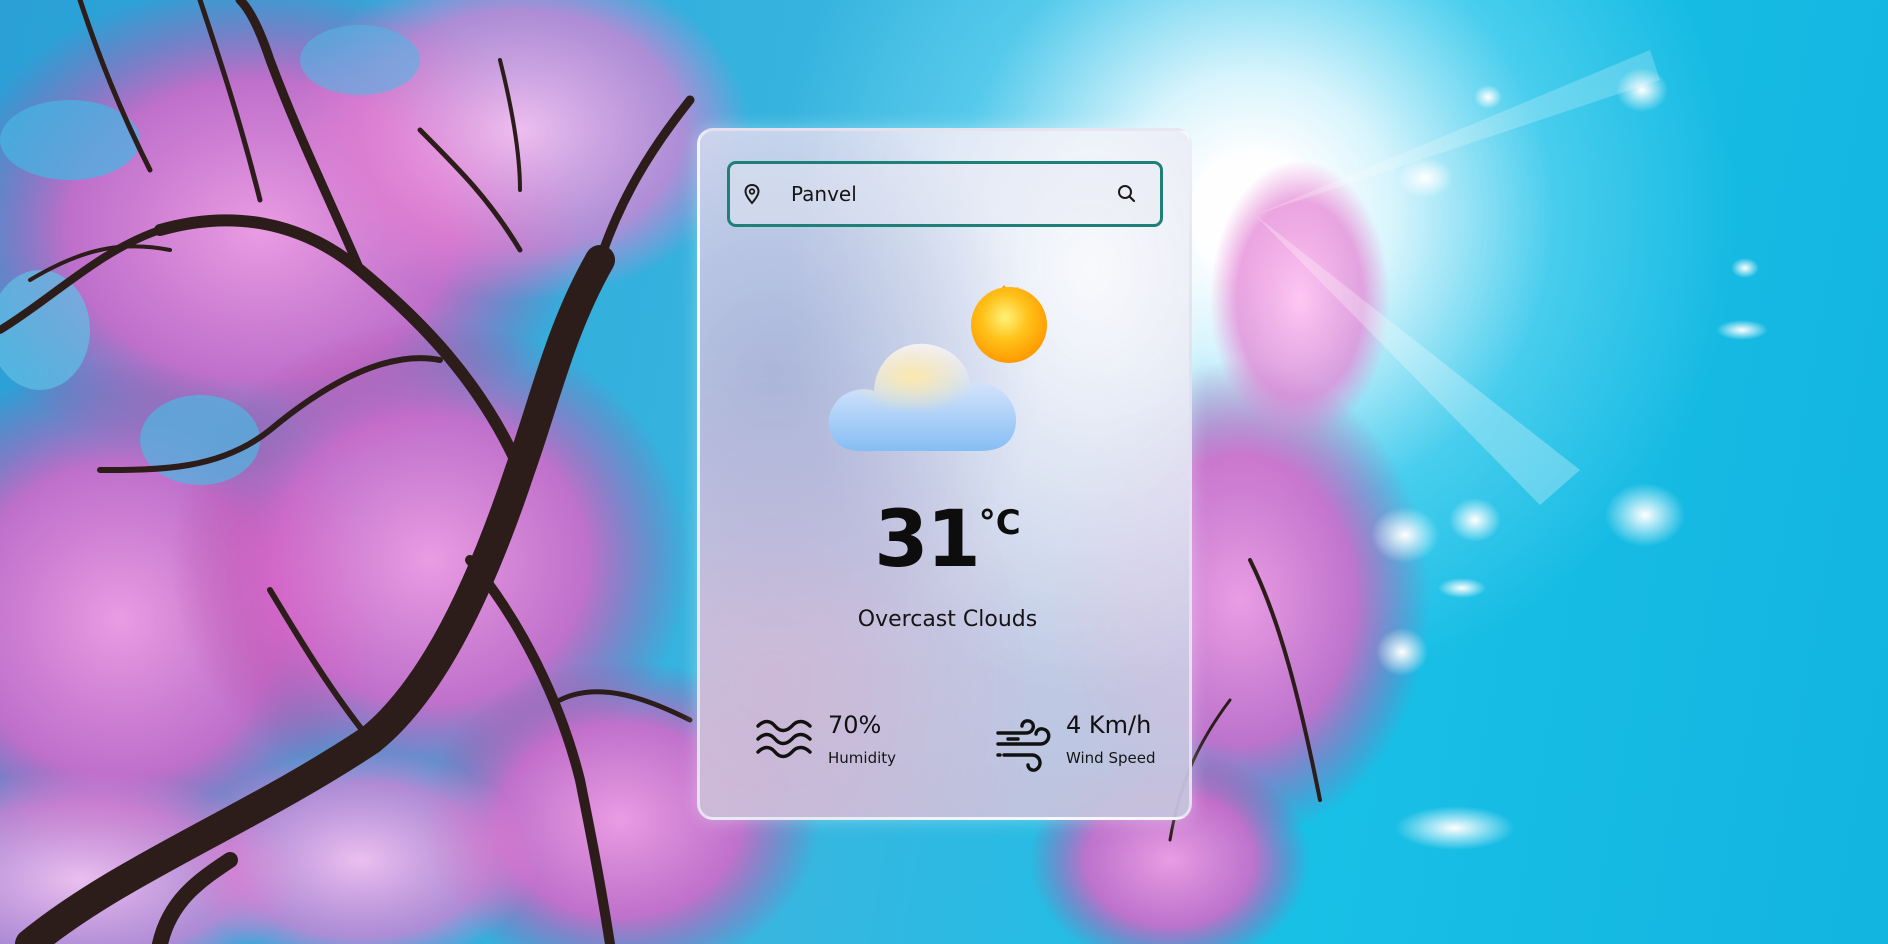 The width and height of the screenshot is (1888, 944). I want to click on wind-icon, so click(1023, 745).